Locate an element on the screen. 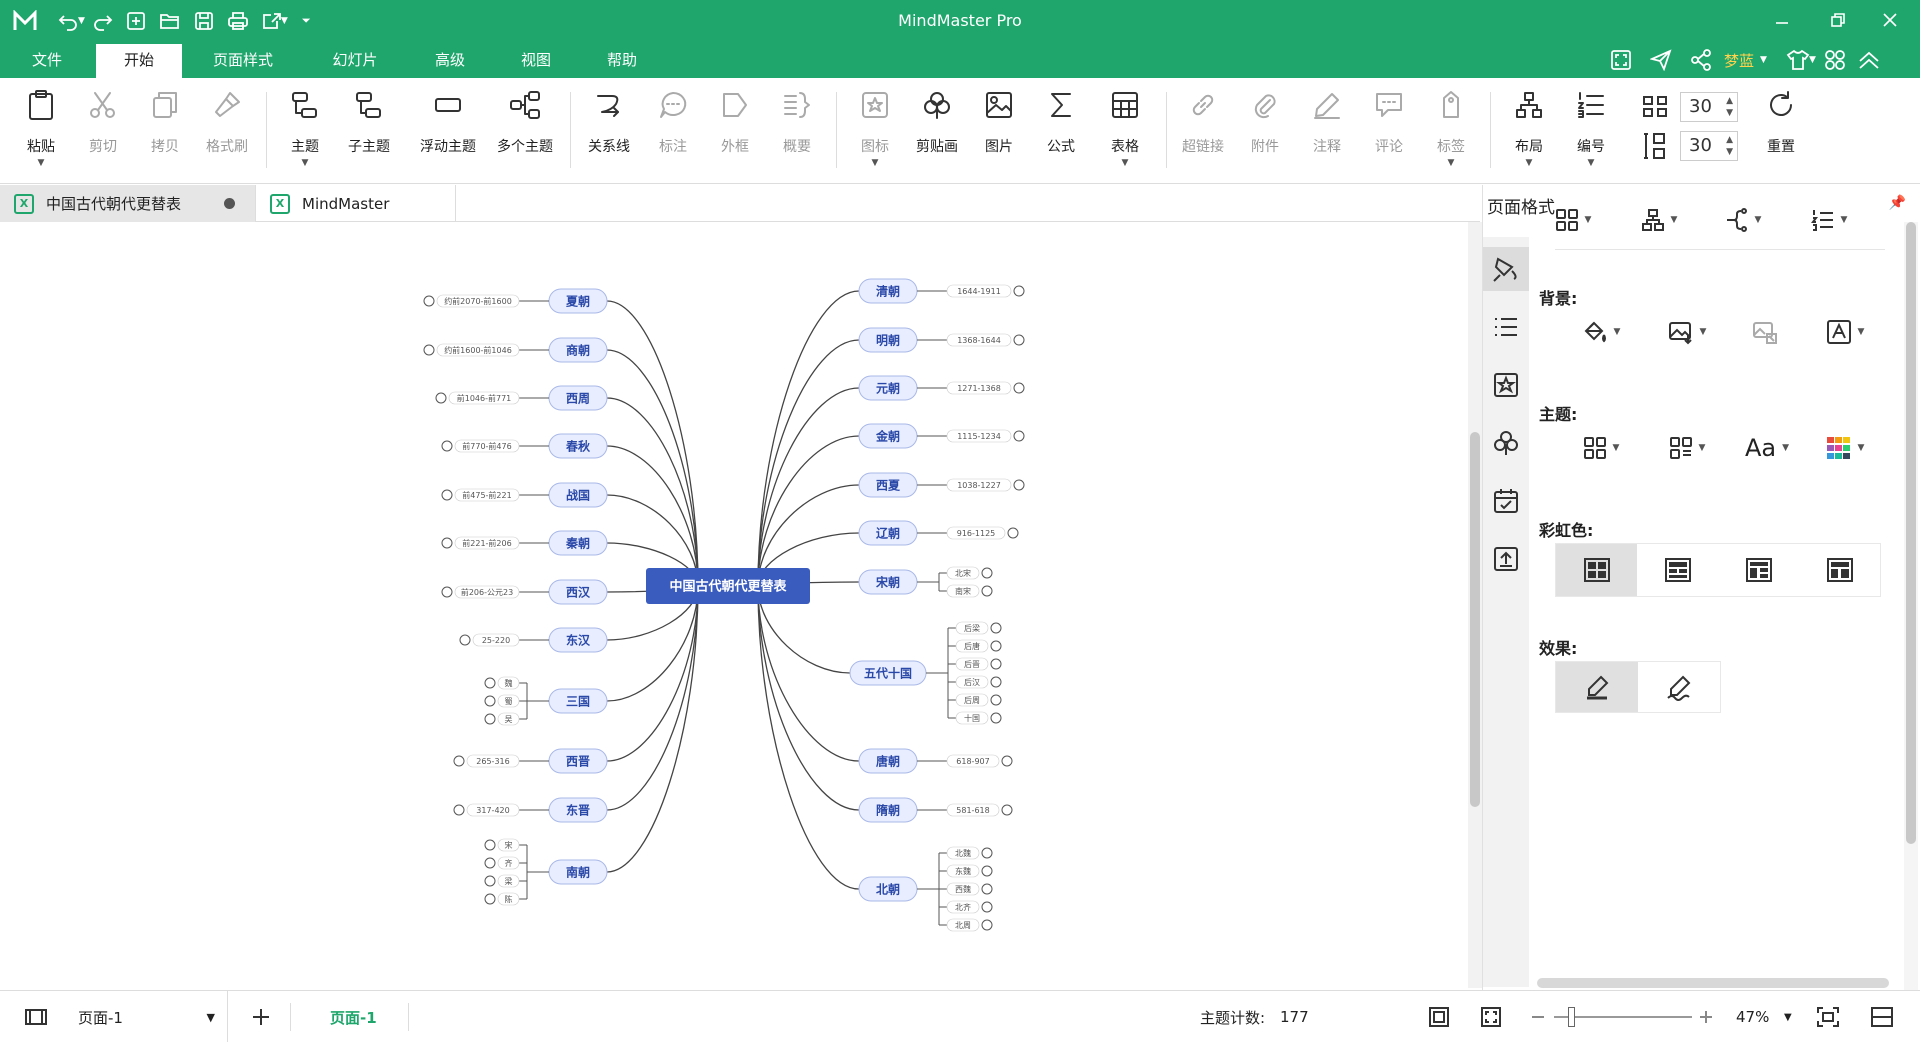  task-tab-icon is located at coordinates (1506, 501).